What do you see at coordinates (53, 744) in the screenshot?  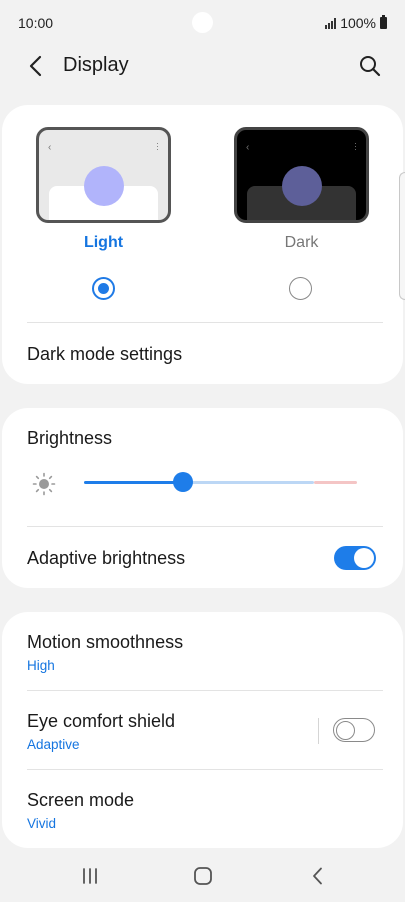 I see `eye-comfort-shield-value: Adaptive` at bounding box center [53, 744].